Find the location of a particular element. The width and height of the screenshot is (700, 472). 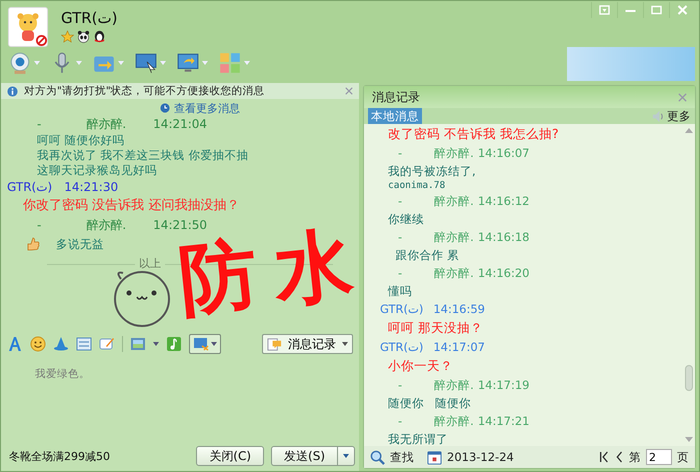

message-time: 14:17:21 is located at coordinates (504, 421).